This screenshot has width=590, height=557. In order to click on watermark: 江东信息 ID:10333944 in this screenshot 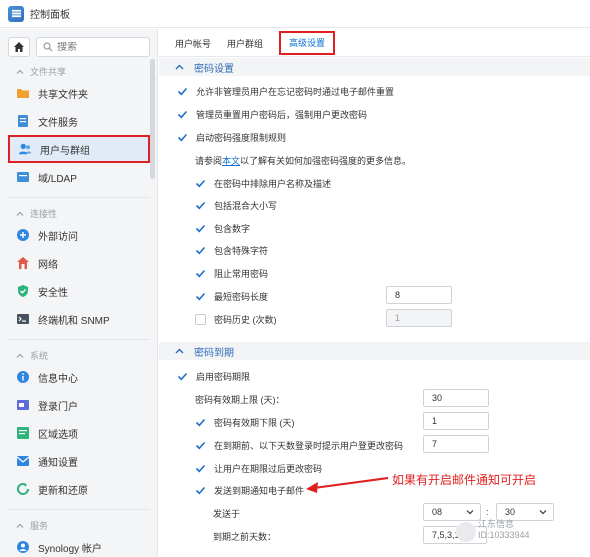, I will do `click(504, 530)`.